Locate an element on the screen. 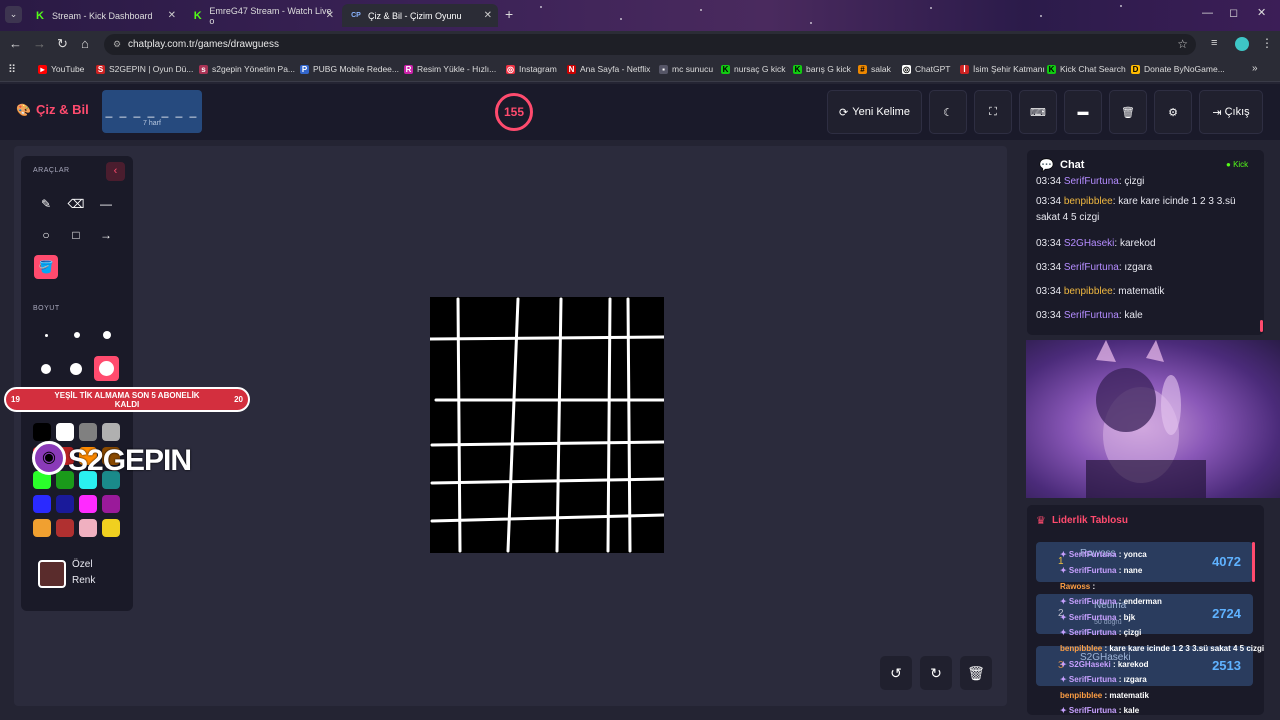  gear-icon: ⚙ is located at coordinates (1173, 112).